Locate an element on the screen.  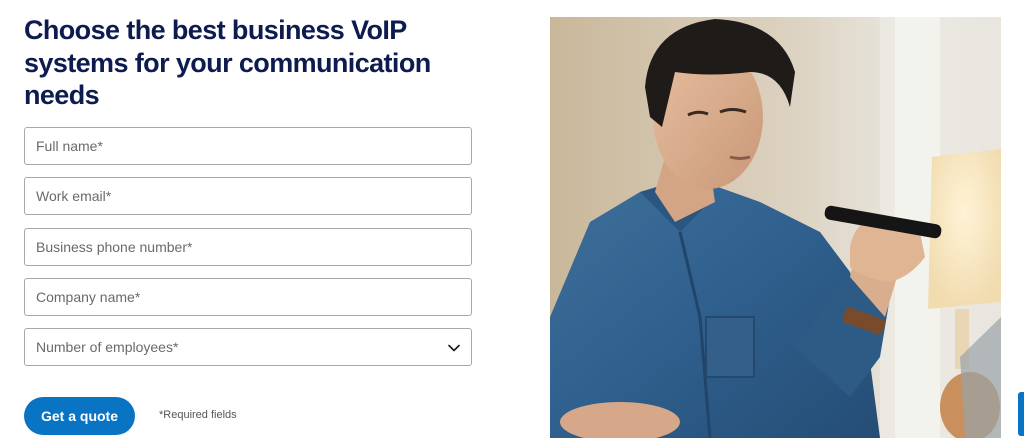
company-name-field is located at coordinates (248, 297).